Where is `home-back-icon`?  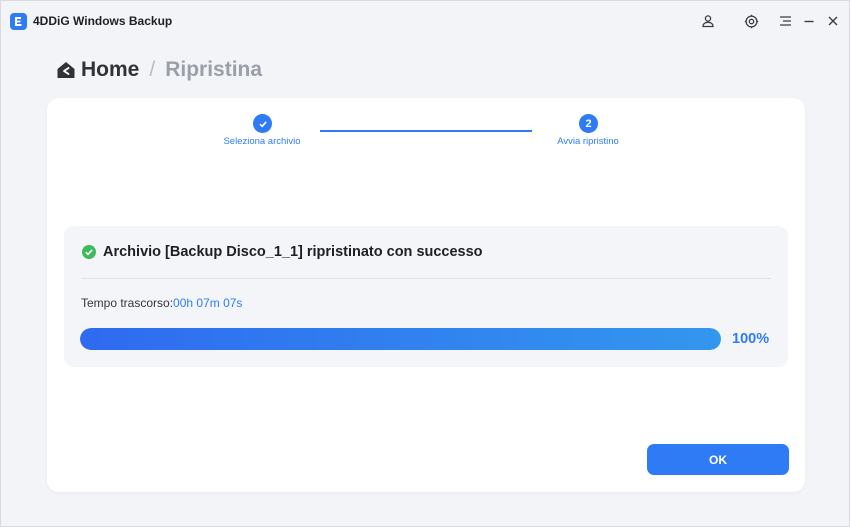
home-back-icon is located at coordinates (66, 70).